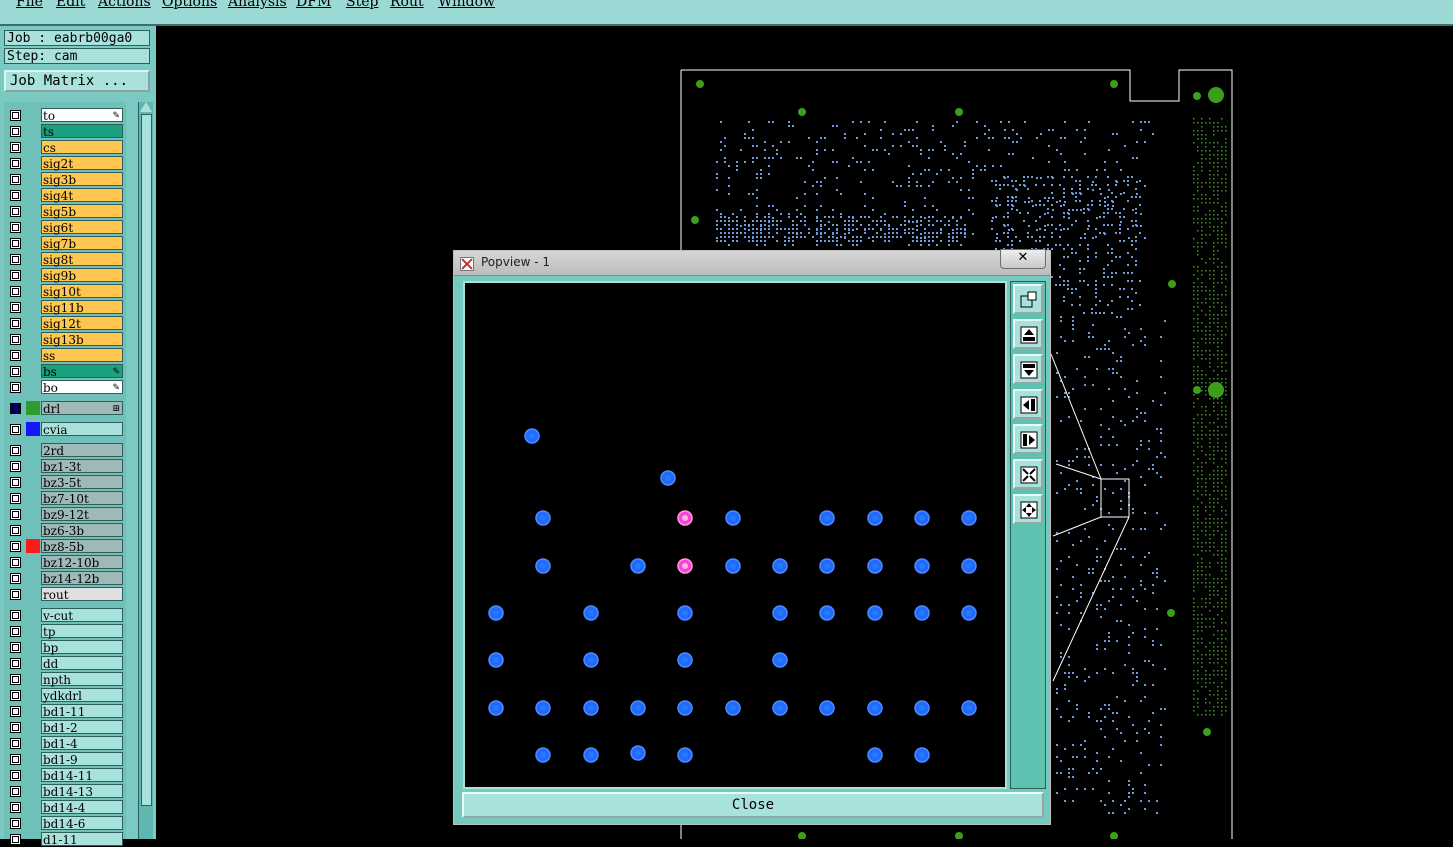  I want to click on layer-row-sig7b: sig7b, so click(65, 243).